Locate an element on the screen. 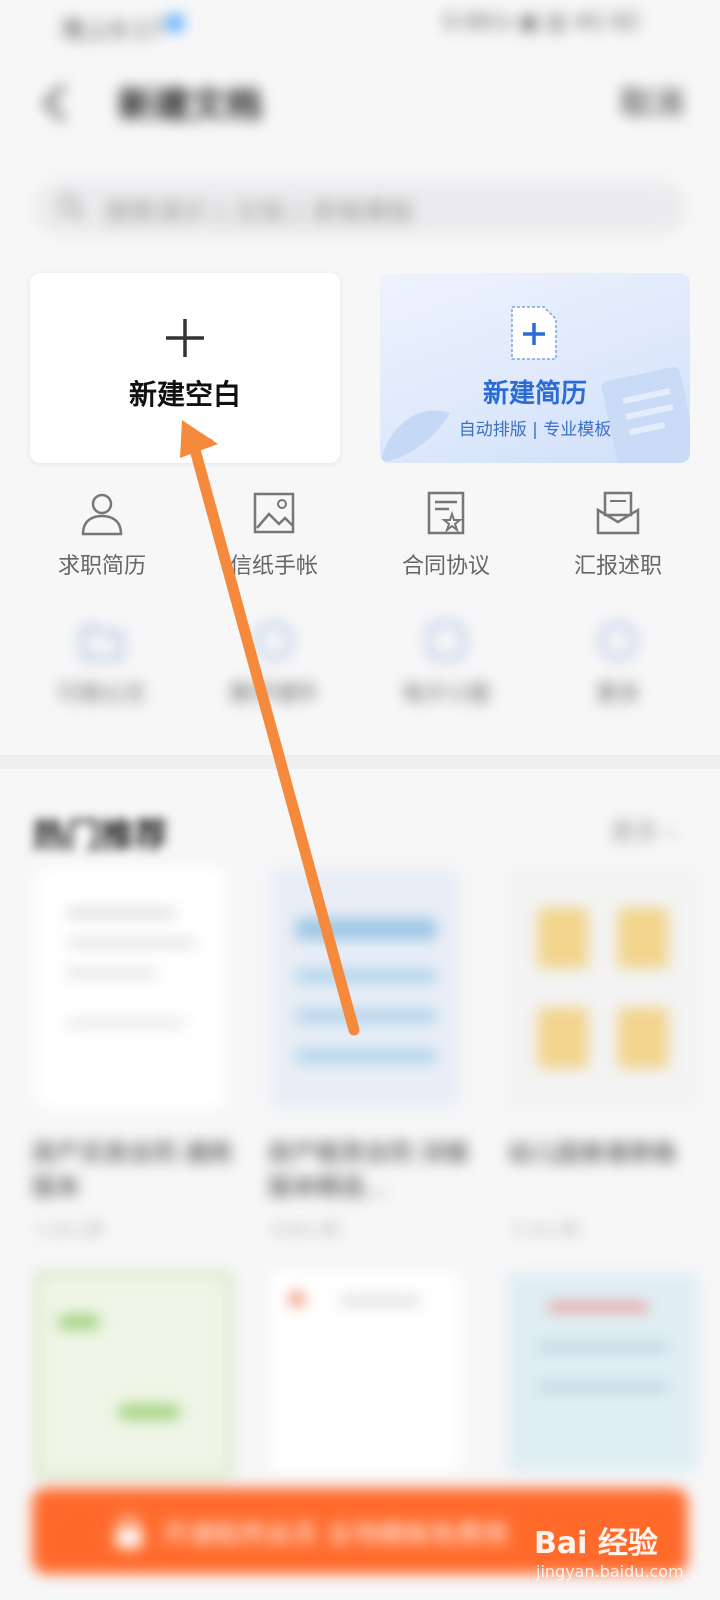 The image size is (720, 1600). template-name: 房产买卖合同 通用版本 is located at coordinates (132, 1170).